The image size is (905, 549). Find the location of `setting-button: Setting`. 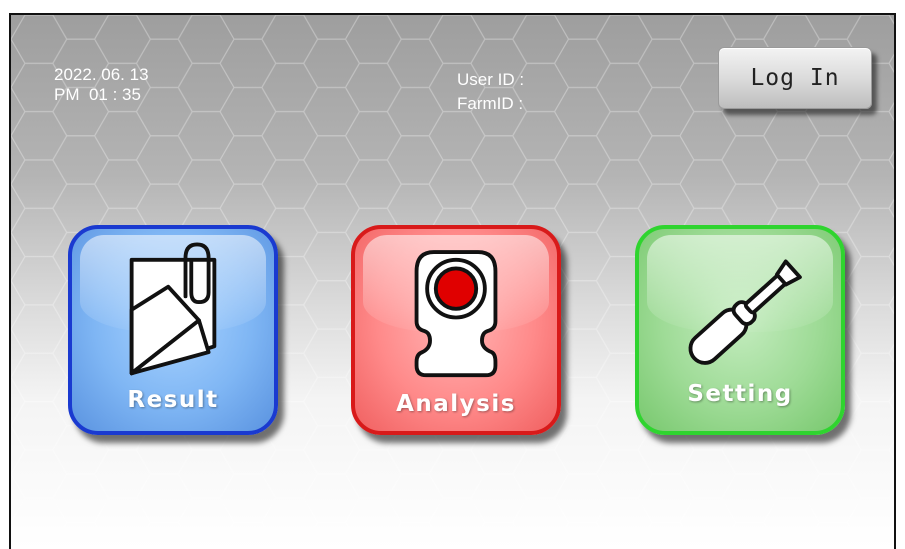

setting-button: Setting is located at coordinates (740, 330).